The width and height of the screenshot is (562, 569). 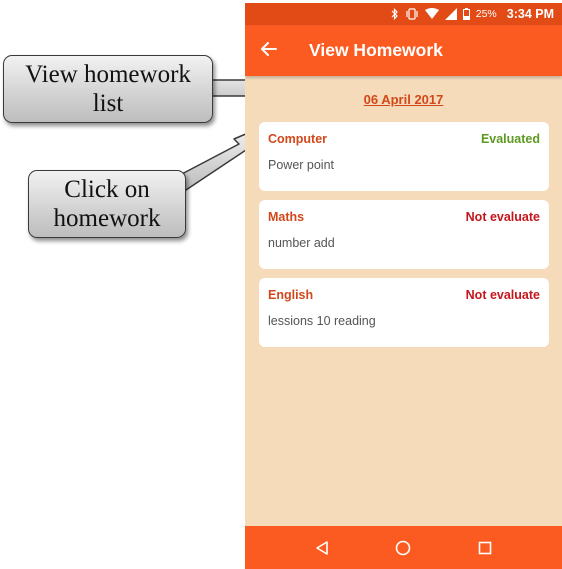 What do you see at coordinates (404, 312) in the screenshot?
I see `homework-card: English Not evaluate lessions 10 reading` at bounding box center [404, 312].